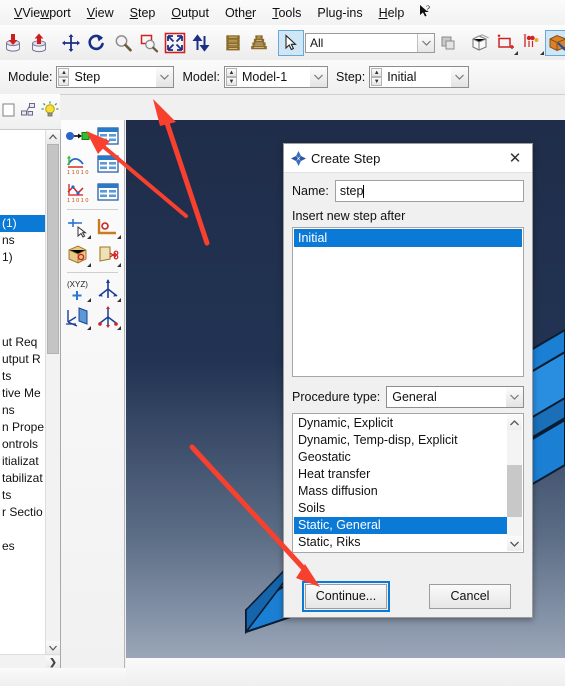 The width and height of the screenshot is (565, 686). Describe the element at coordinates (50, 111) in the screenshot. I see `lightbulb-icon` at that location.